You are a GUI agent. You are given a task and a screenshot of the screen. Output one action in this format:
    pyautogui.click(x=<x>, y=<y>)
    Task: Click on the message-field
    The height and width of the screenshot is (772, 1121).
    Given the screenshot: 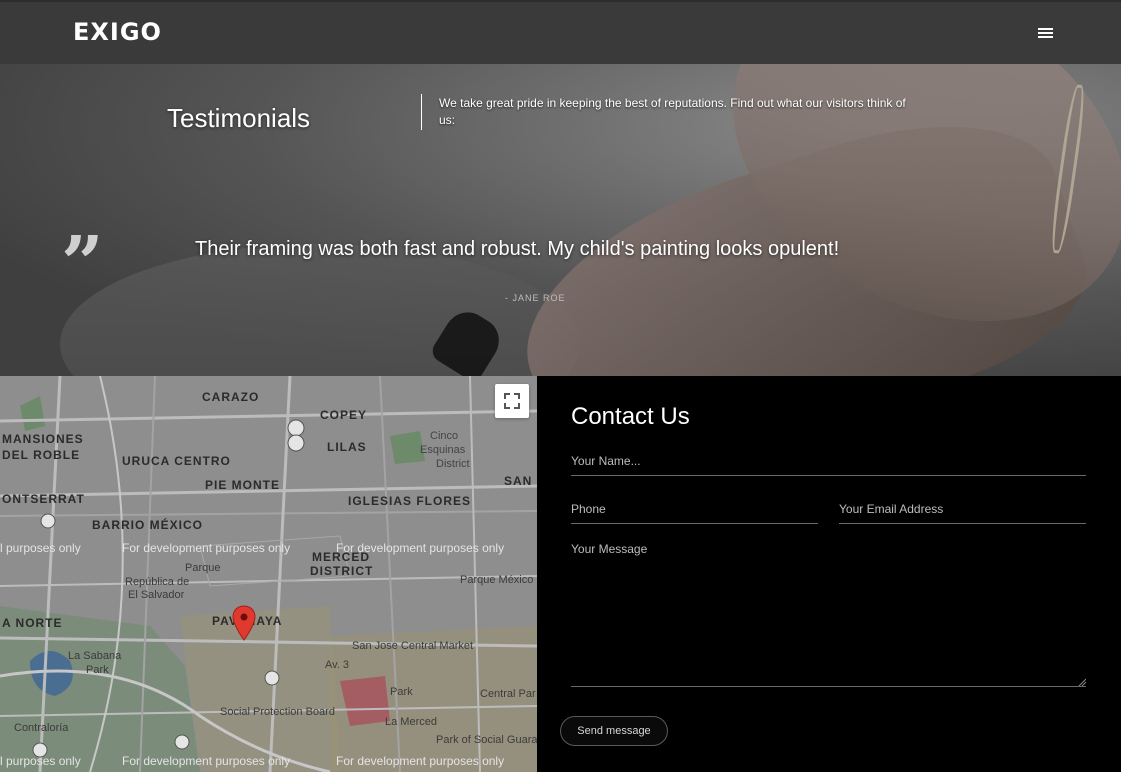 What is the action you would take?
    pyautogui.click(x=828, y=614)
    